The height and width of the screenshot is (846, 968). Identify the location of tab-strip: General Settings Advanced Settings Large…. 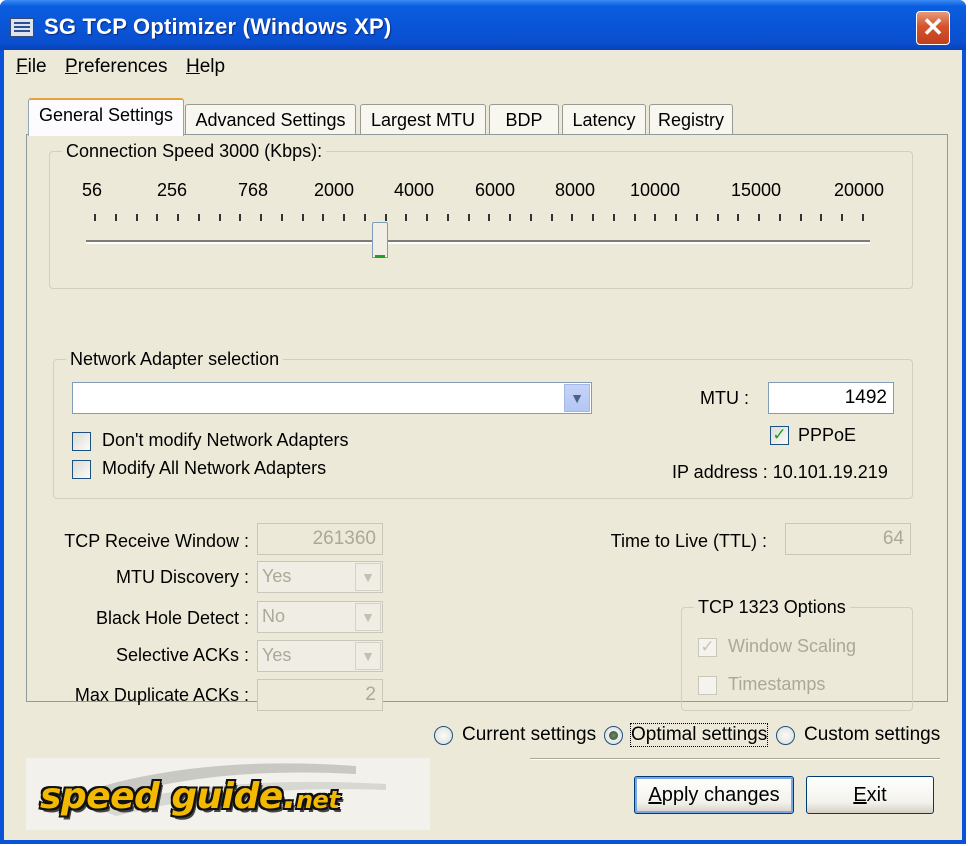
(483, 117).